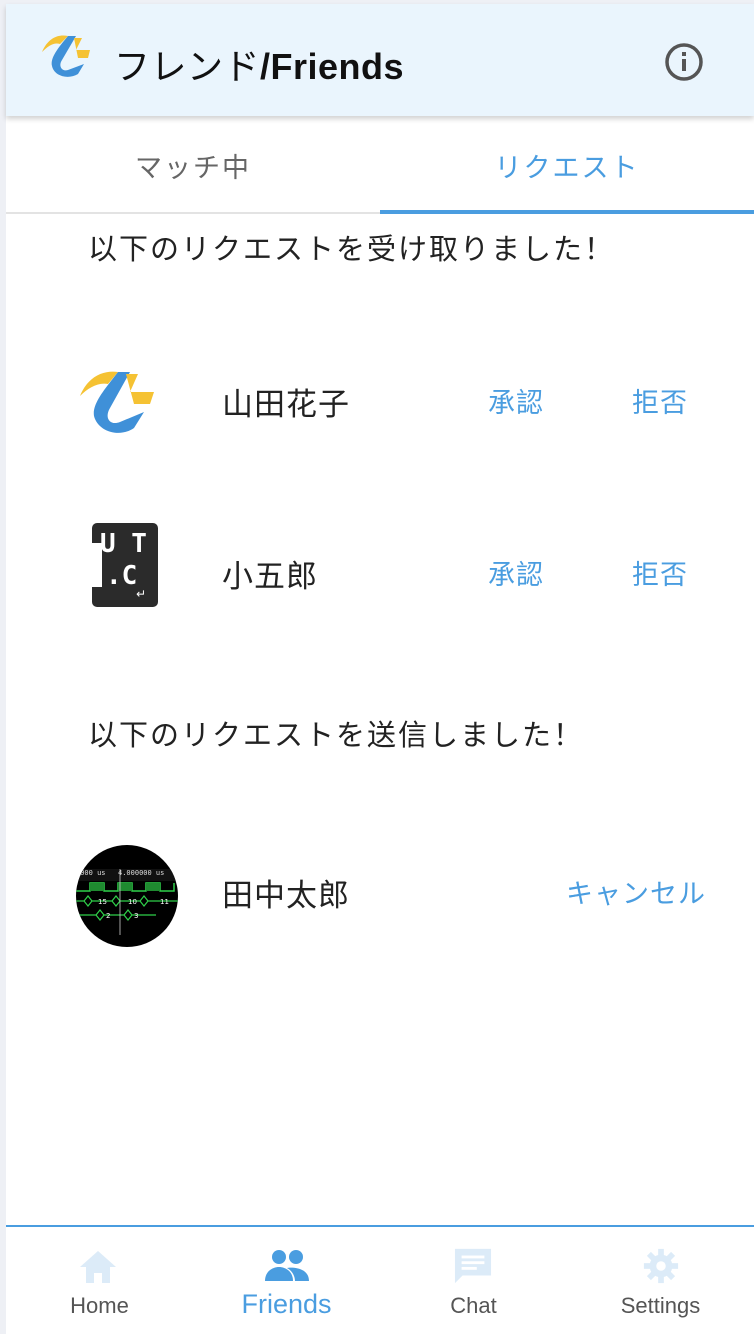 This screenshot has width=754, height=1334. I want to click on utc-keycap-icon: U T .C ↵, so click(125, 565).